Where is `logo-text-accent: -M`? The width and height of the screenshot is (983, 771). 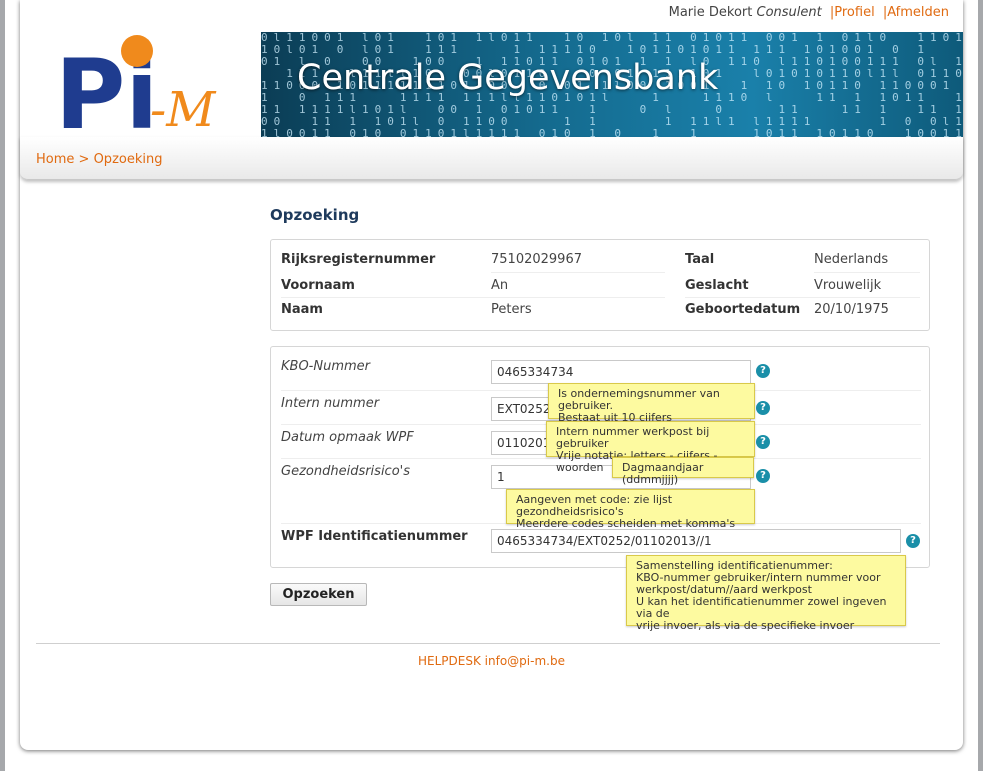
logo-text-accent: -M is located at coordinates (183, 107).